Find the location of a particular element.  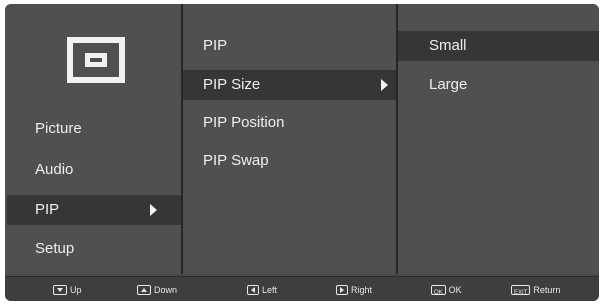

hint-right: Right is located at coordinates (354, 290).